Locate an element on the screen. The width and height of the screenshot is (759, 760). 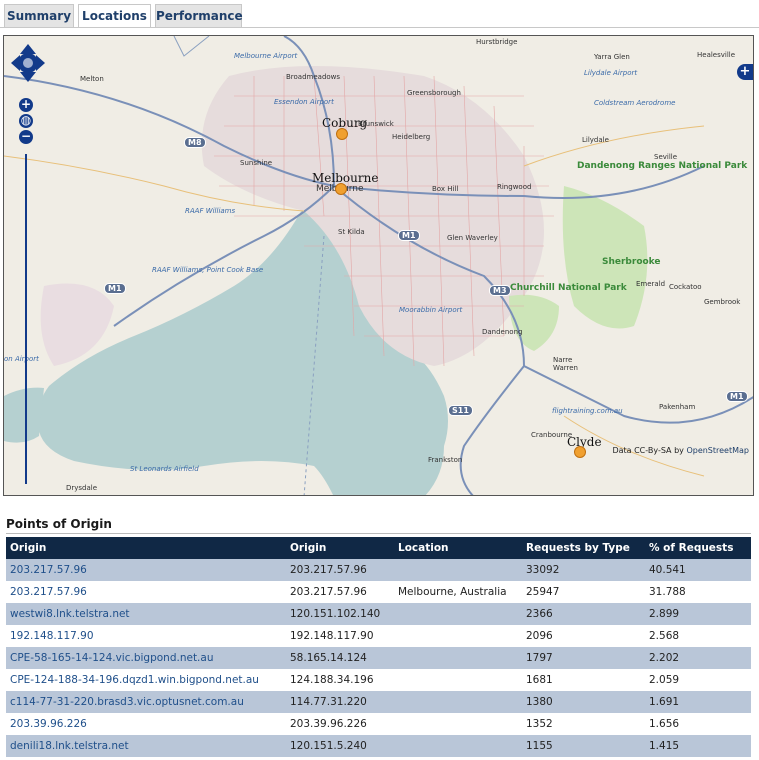
map-label-sherbrooke: Sherbrooke is located at coordinates (631, 262).